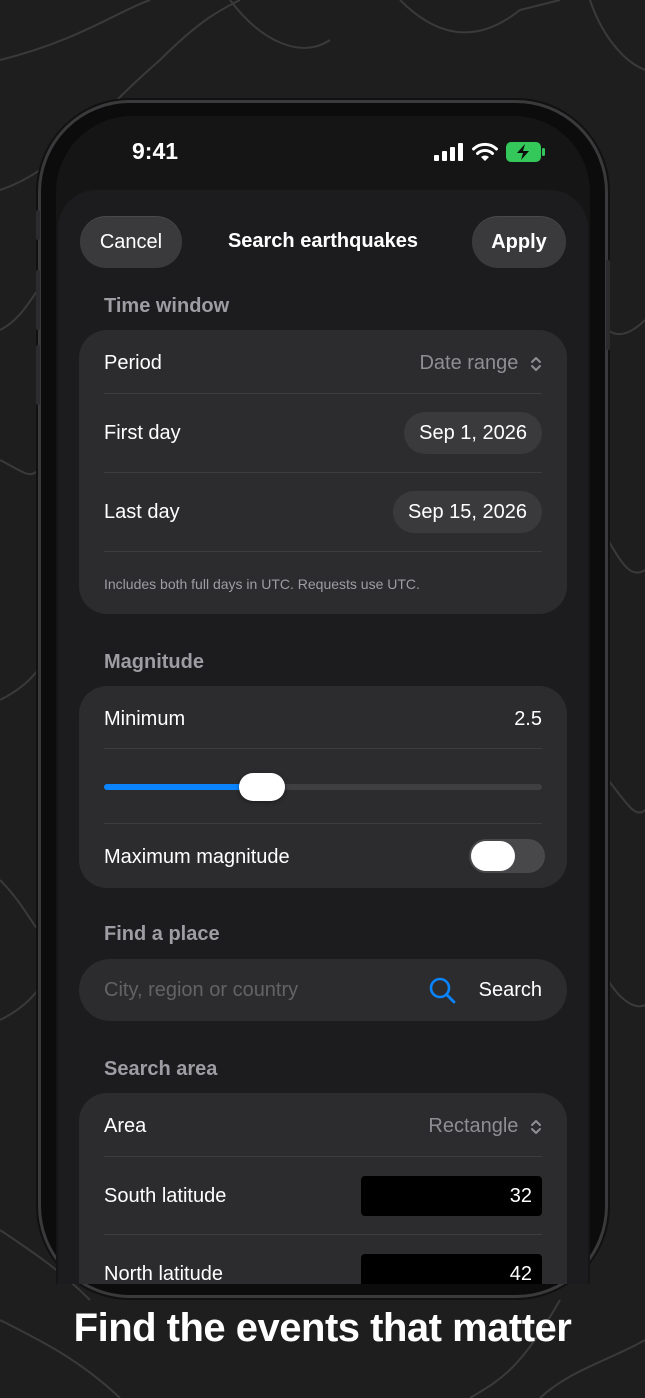 The width and height of the screenshot is (645, 1398). What do you see at coordinates (322, 1328) in the screenshot?
I see `marketing-caption: Find the events that matter` at bounding box center [322, 1328].